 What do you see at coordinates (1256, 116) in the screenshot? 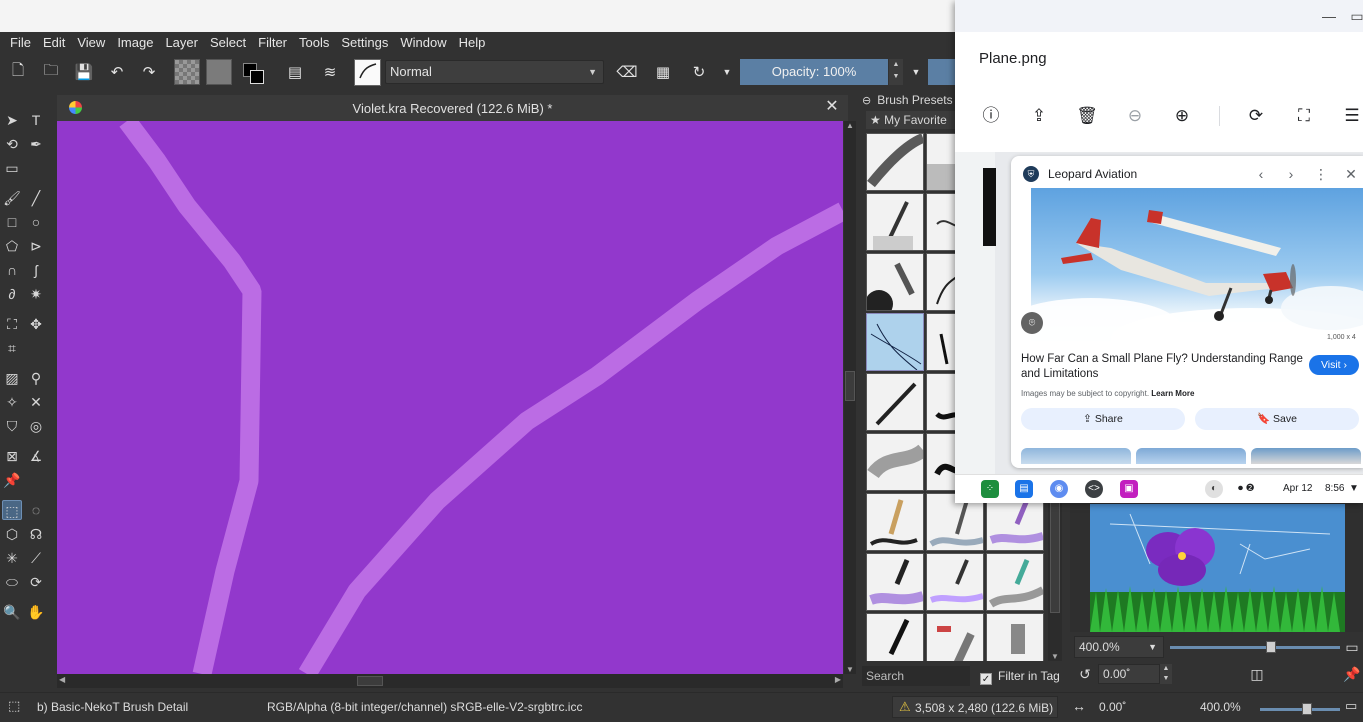
I see `rotate-icon: ⟳` at bounding box center [1256, 116].